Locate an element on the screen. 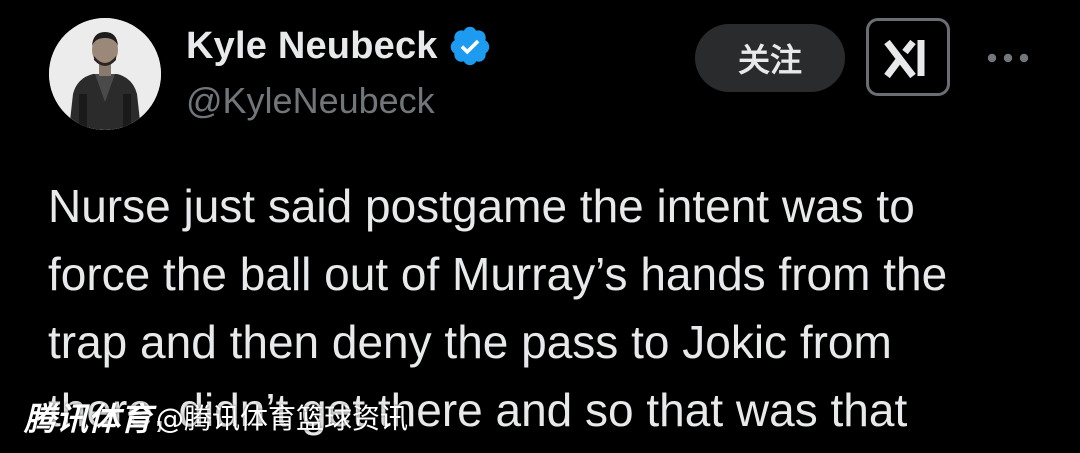 This screenshot has height=453, width=1080. watermark: 腾讯体育 @腾讯体育篮球资讯 is located at coordinates (216, 417).